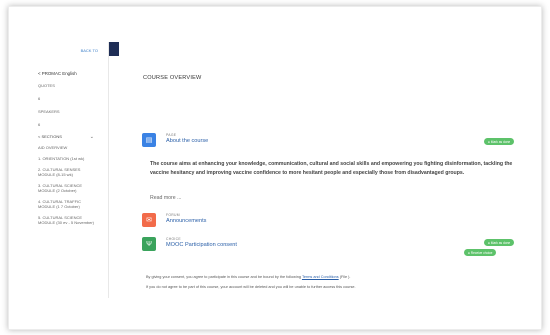 This screenshot has width=550, height=335. Describe the element at coordinates (65, 85) in the screenshot. I see `sidebar-item-quotes: QUOTES` at that location.